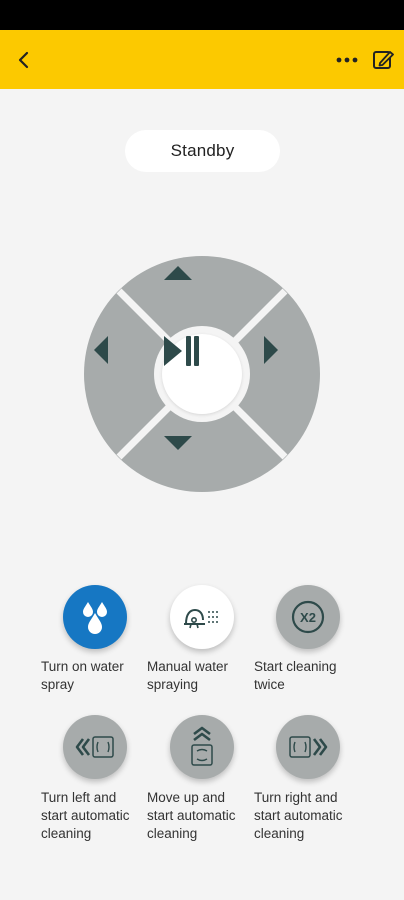  What do you see at coordinates (178, 273) in the screenshot?
I see `triangle-up-icon` at bounding box center [178, 273].